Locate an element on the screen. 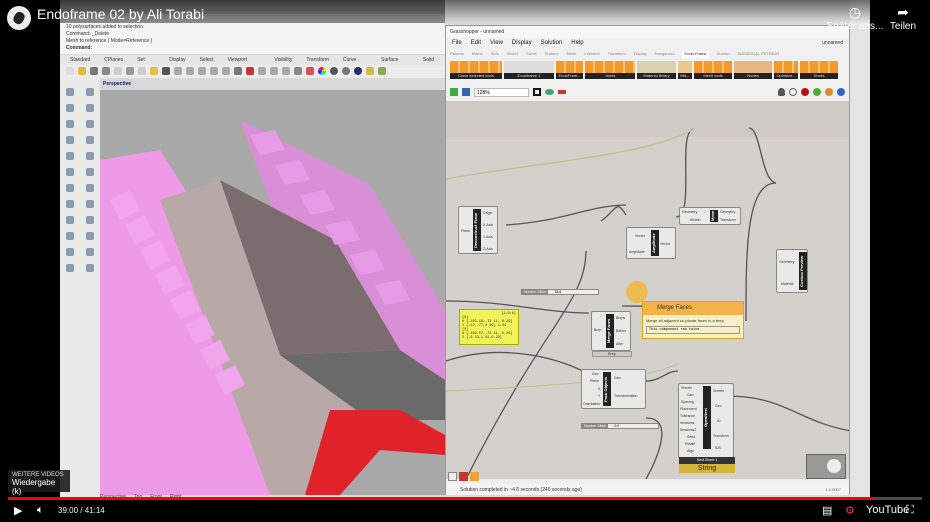 Image resolution: width=930 pixels, height=522 pixels. copy-icon is located at coordinates (142, 71).